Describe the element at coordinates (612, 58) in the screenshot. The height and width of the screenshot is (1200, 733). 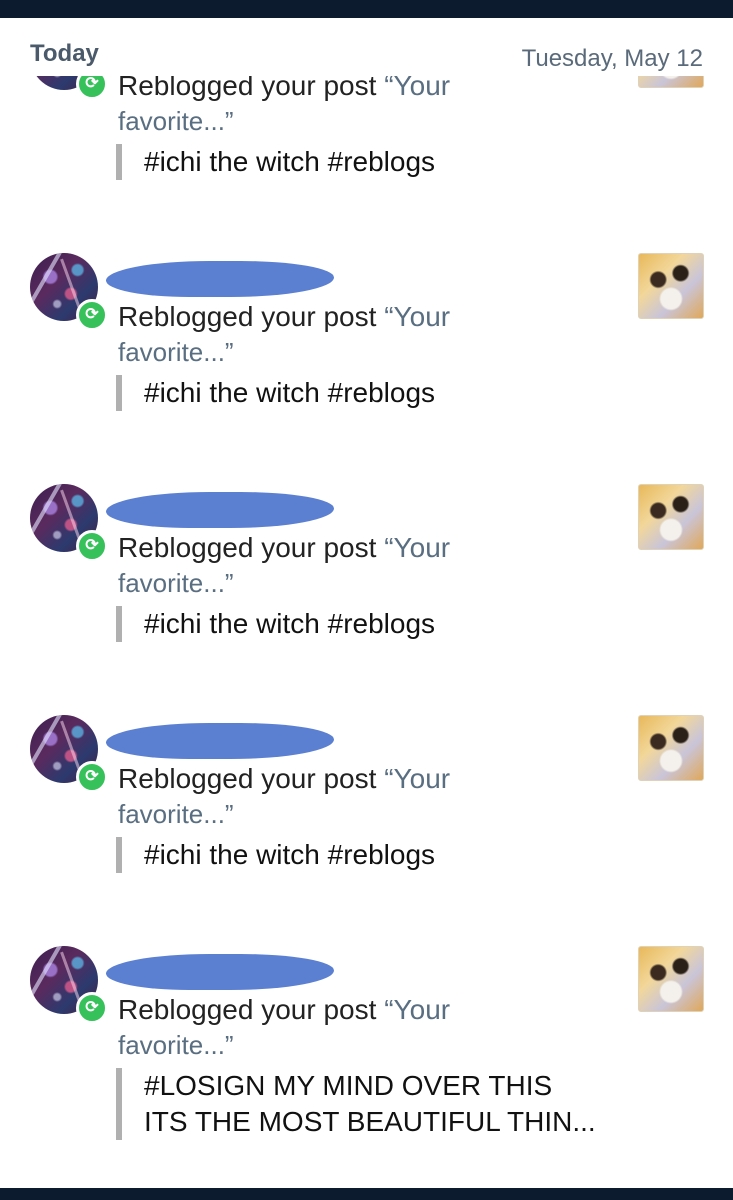
I see `date-label: Tuesday, May 12` at that location.